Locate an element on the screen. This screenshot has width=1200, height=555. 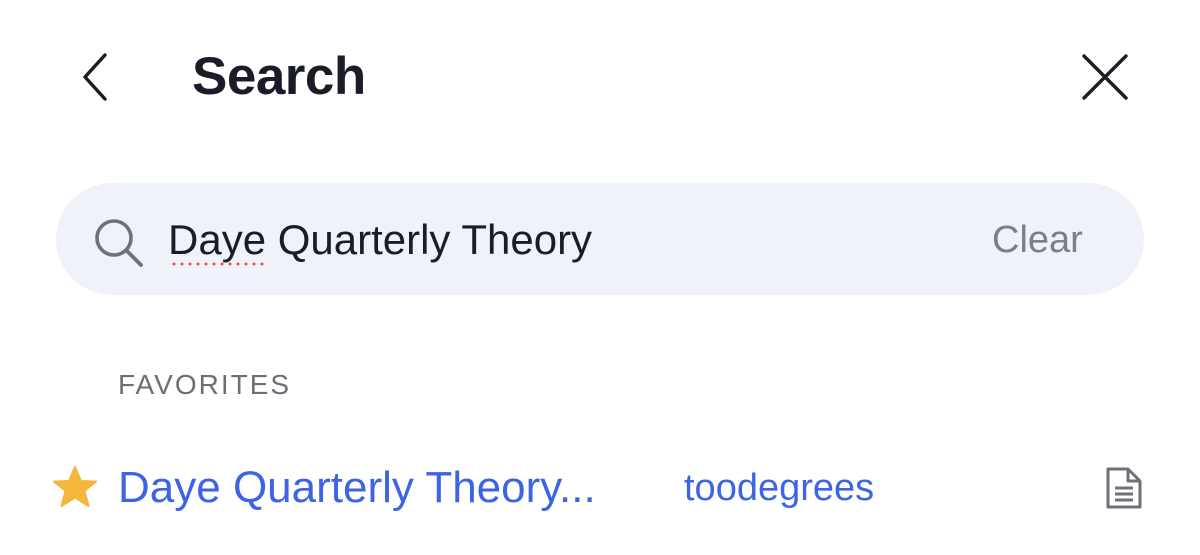
back-button is located at coordinates (95, 77).